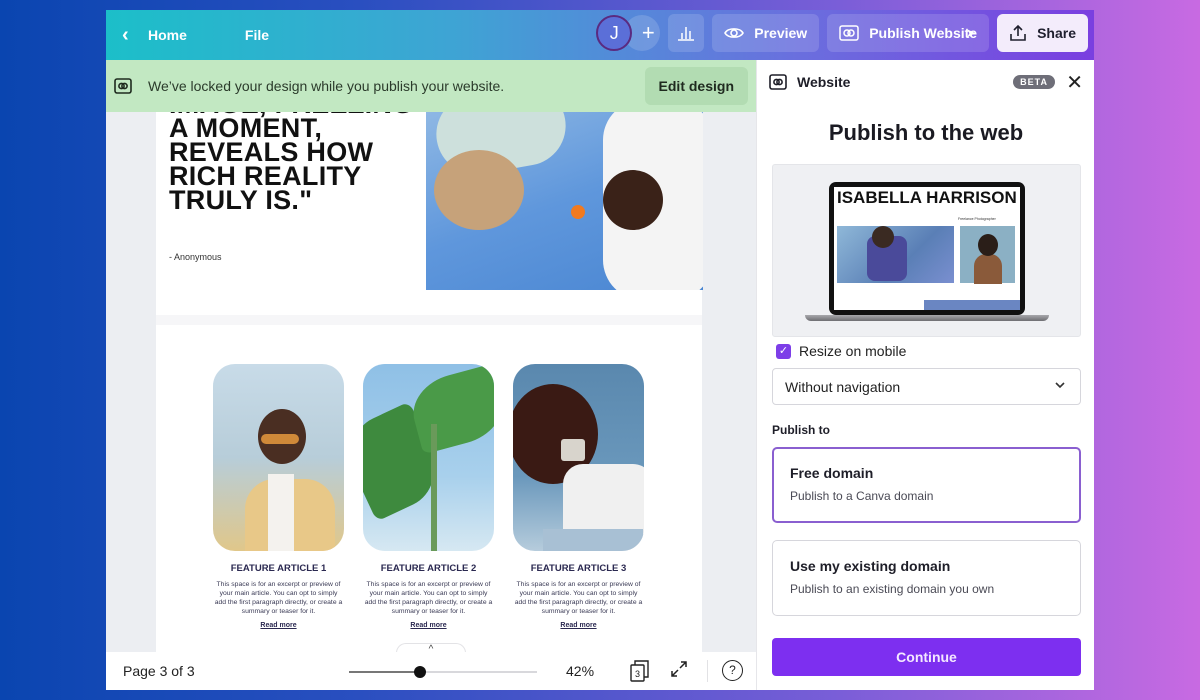  What do you see at coordinates (637, 674) in the screenshot?
I see `svg-text: 3` at bounding box center [637, 674].